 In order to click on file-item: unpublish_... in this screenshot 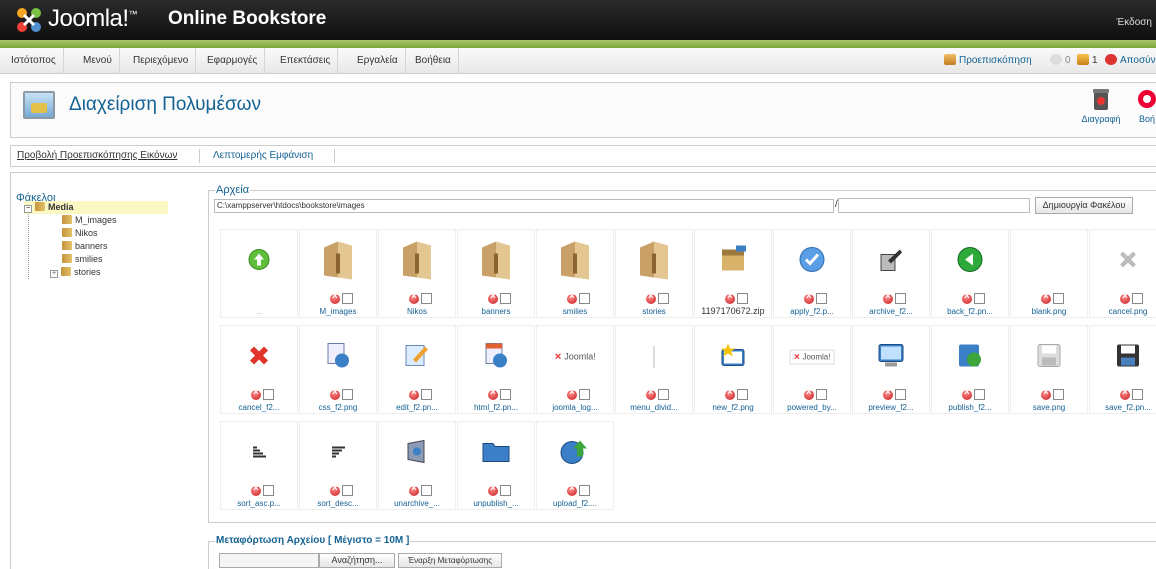, I will do `click(496, 465)`.